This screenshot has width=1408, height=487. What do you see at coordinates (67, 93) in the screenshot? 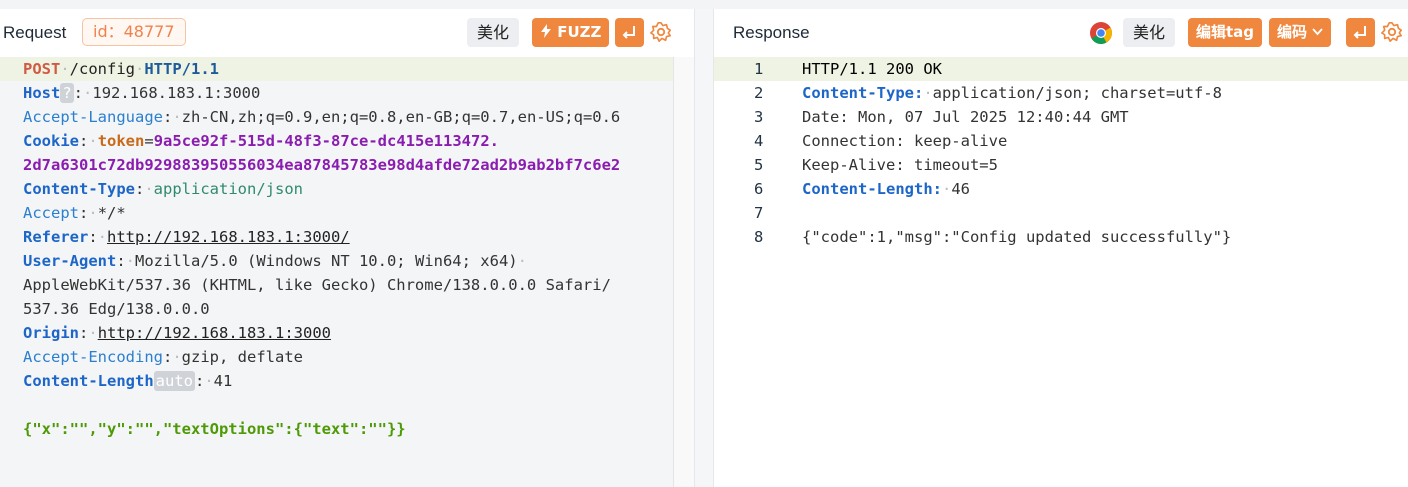
I see `host-hint-icon: ?` at bounding box center [67, 93].